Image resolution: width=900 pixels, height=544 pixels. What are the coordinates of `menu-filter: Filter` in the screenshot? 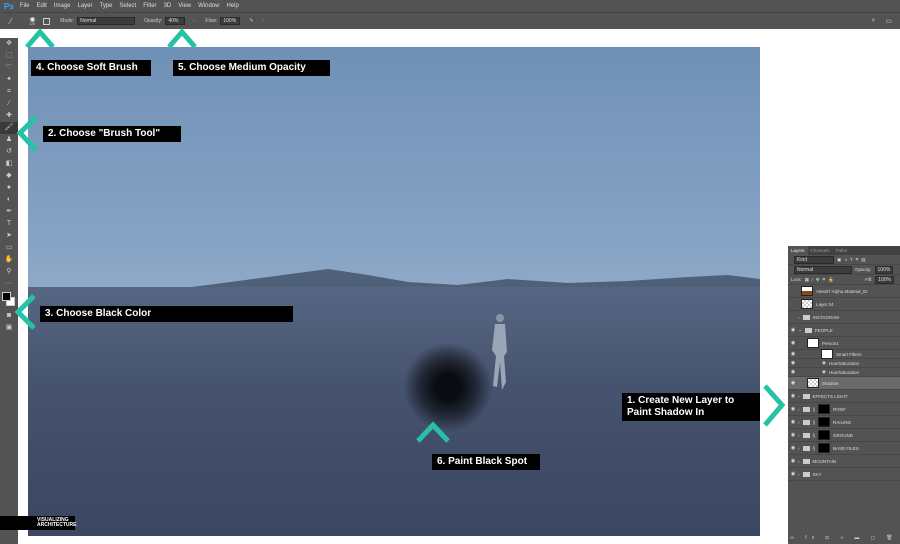 It's located at (149, 6).